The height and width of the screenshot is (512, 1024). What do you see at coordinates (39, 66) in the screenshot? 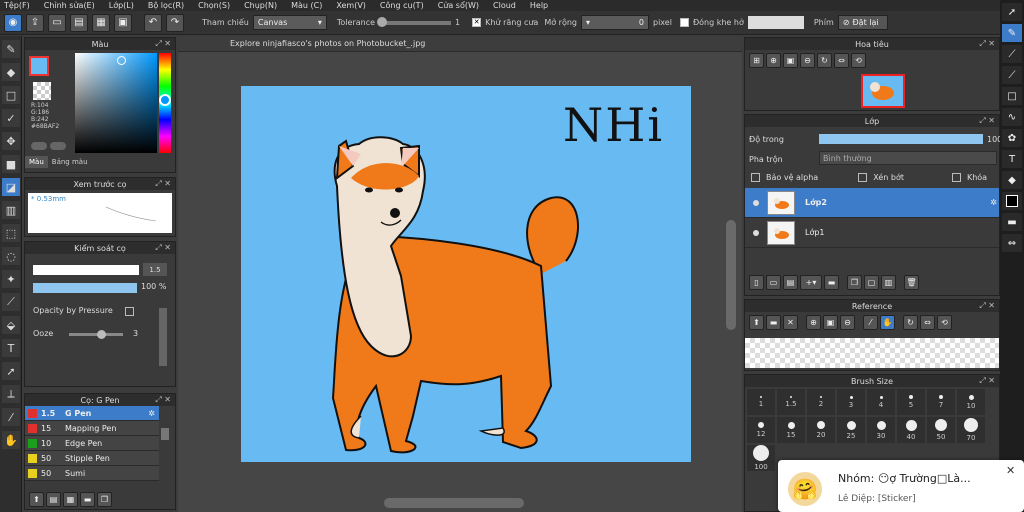
I see `foreground-color-swatch` at bounding box center [39, 66].